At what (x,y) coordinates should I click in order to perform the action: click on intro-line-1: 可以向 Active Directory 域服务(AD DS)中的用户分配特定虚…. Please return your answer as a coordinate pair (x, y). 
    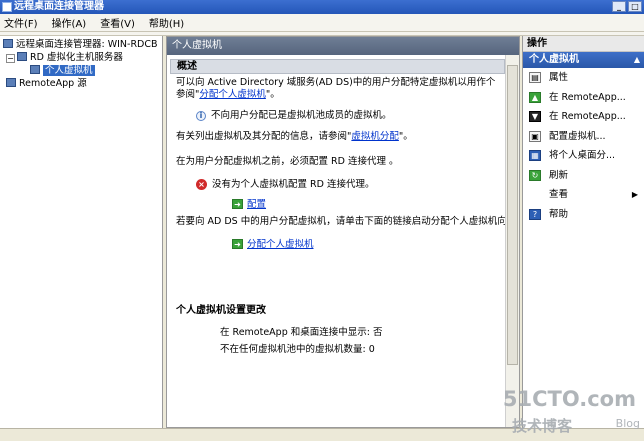
    Looking at the image, I should click on (336, 82).